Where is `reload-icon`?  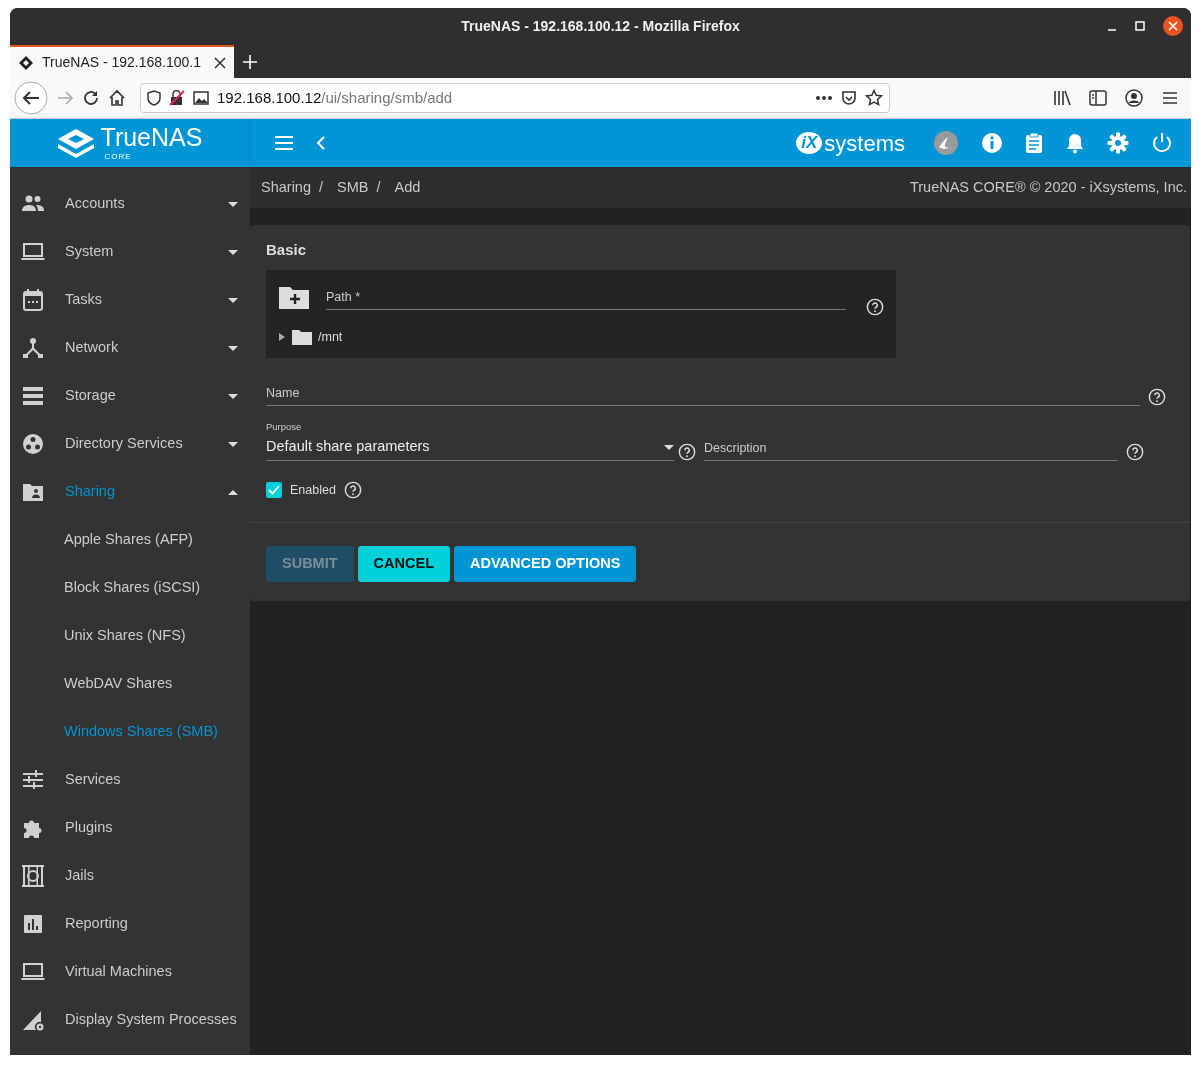
reload-icon is located at coordinates (91, 98).